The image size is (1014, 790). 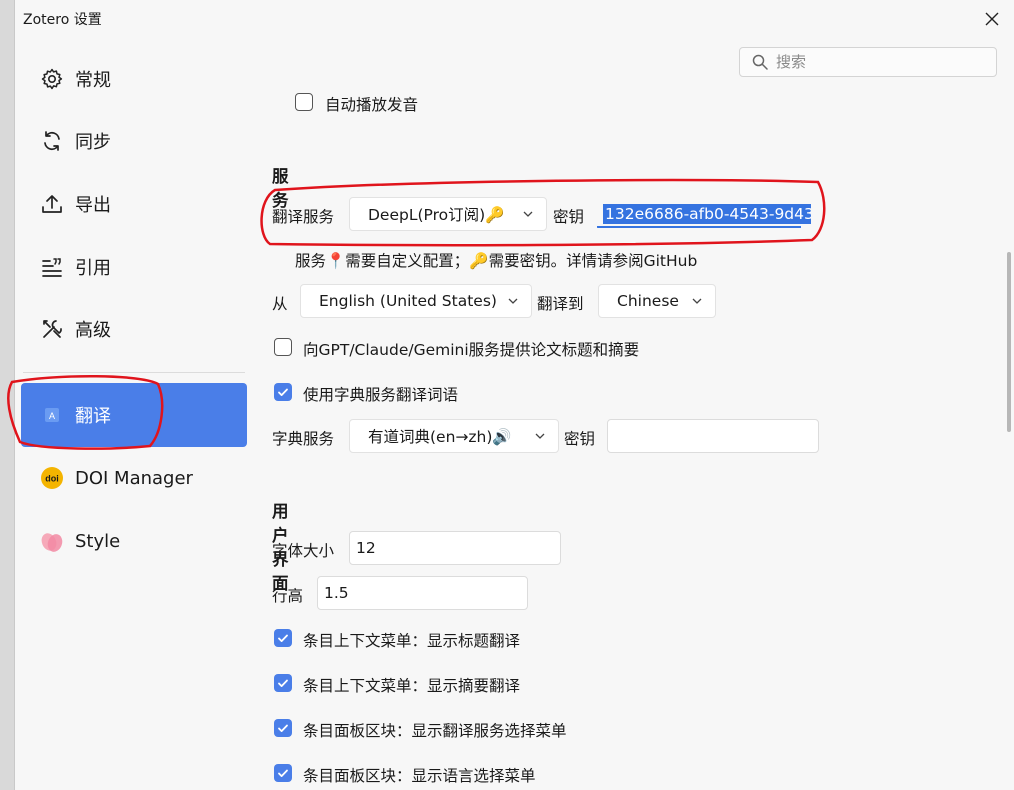 I want to click on dict-service-label: 字典服务, so click(x=303, y=439).